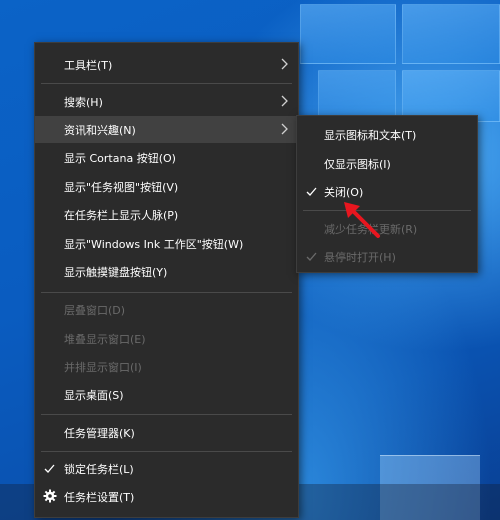 The width and height of the screenshot is (500, 520). I want to click on submenu-item-show-icon-only: 仅显示图标(I), so click(387, 164).